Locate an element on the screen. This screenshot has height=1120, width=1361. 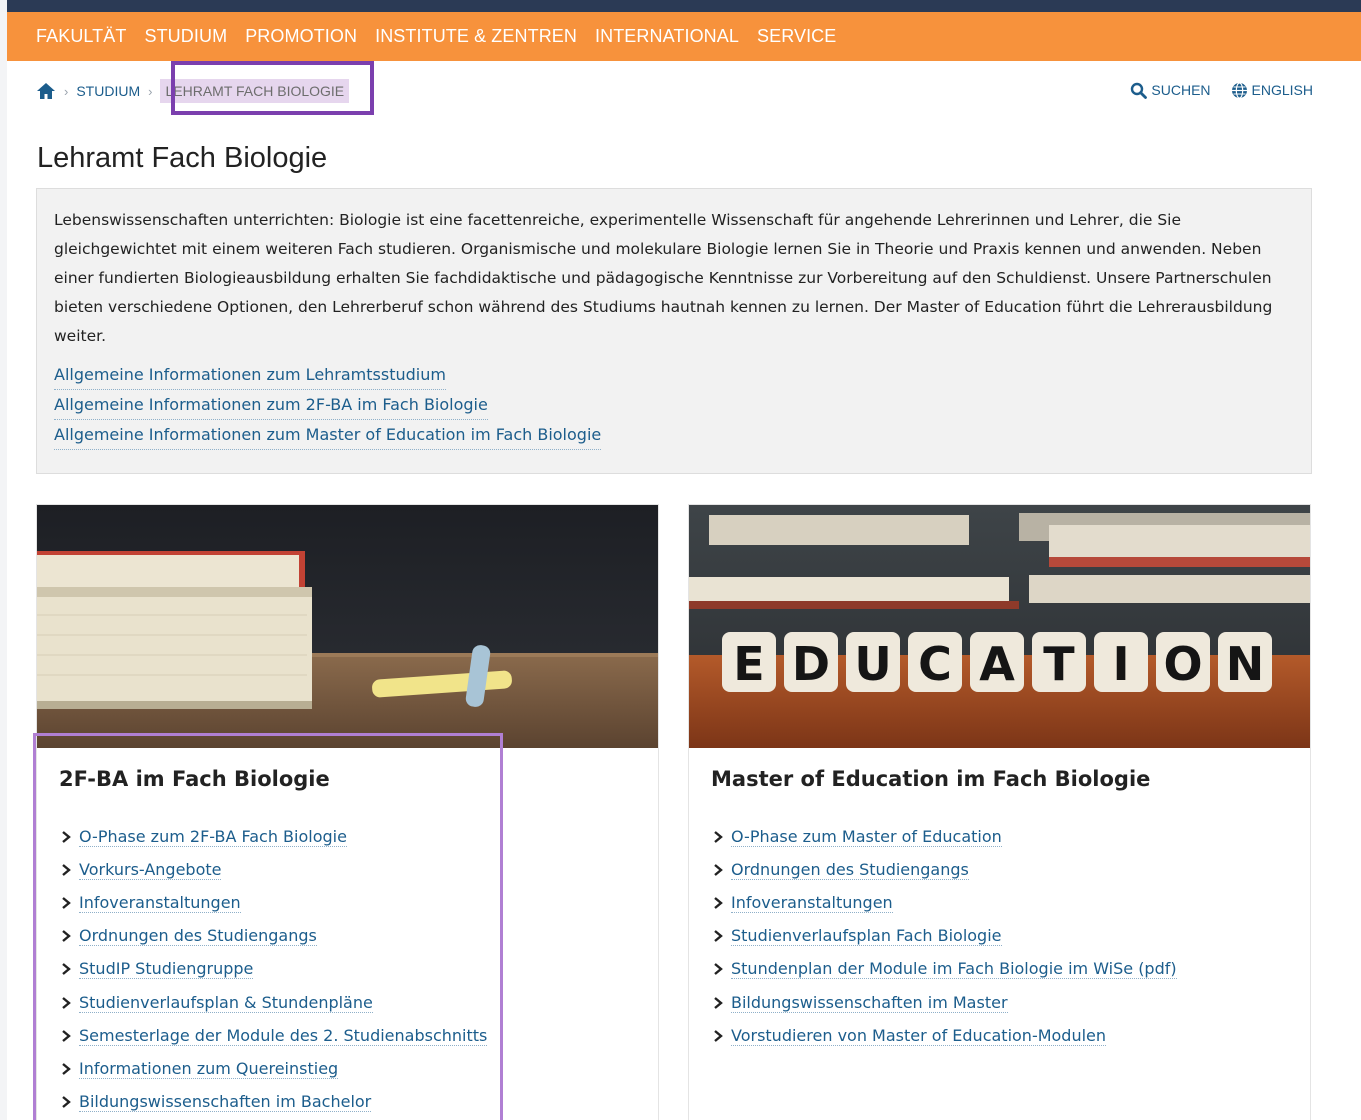
die: C is located at coordinates (935, 662).